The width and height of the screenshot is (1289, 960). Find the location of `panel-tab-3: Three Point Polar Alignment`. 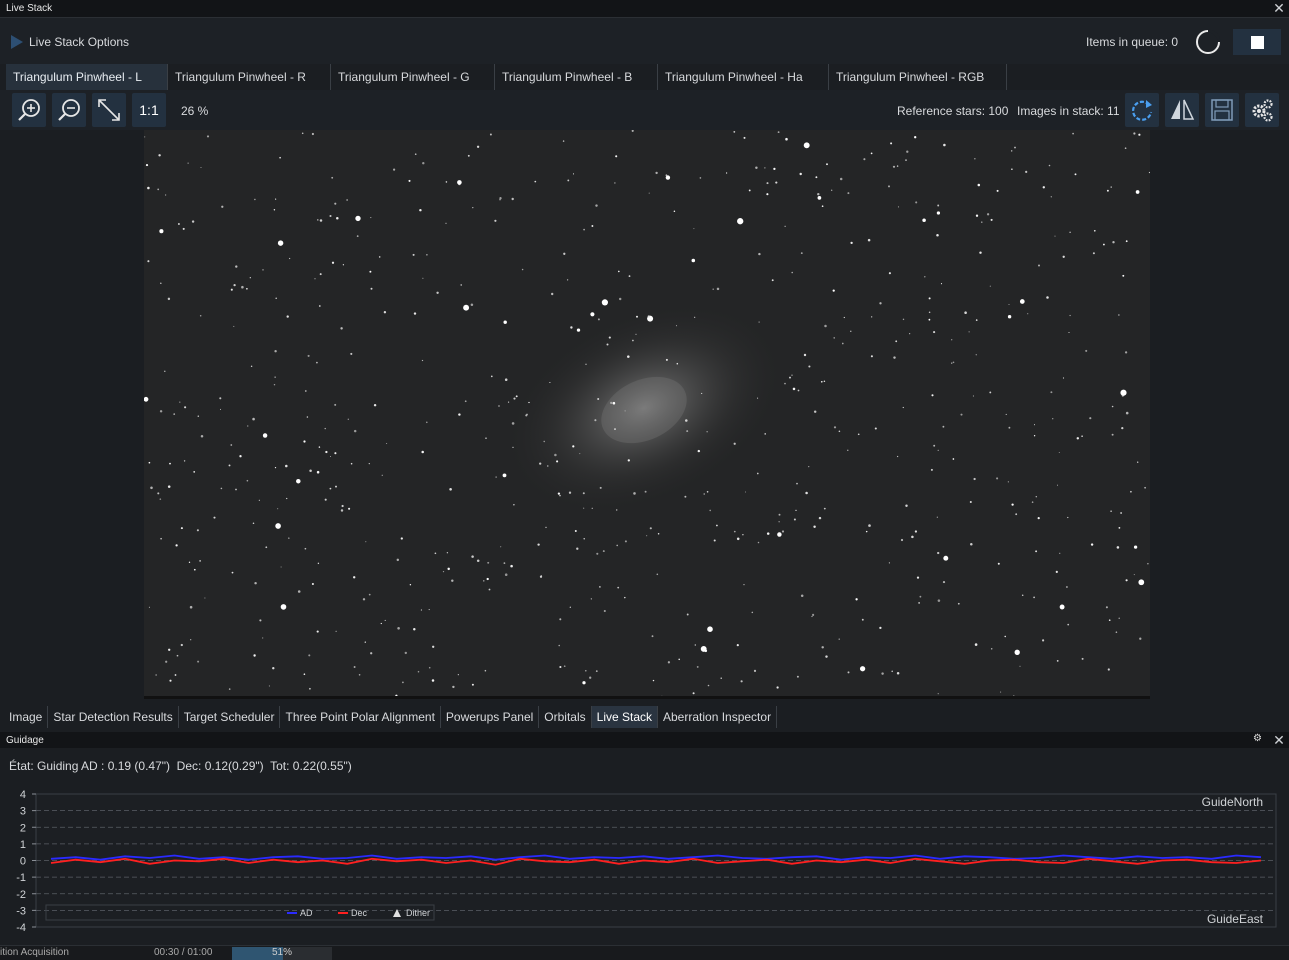

panel-tab-3: Three Point Polar Alignment is located at coordinates (360, 717).